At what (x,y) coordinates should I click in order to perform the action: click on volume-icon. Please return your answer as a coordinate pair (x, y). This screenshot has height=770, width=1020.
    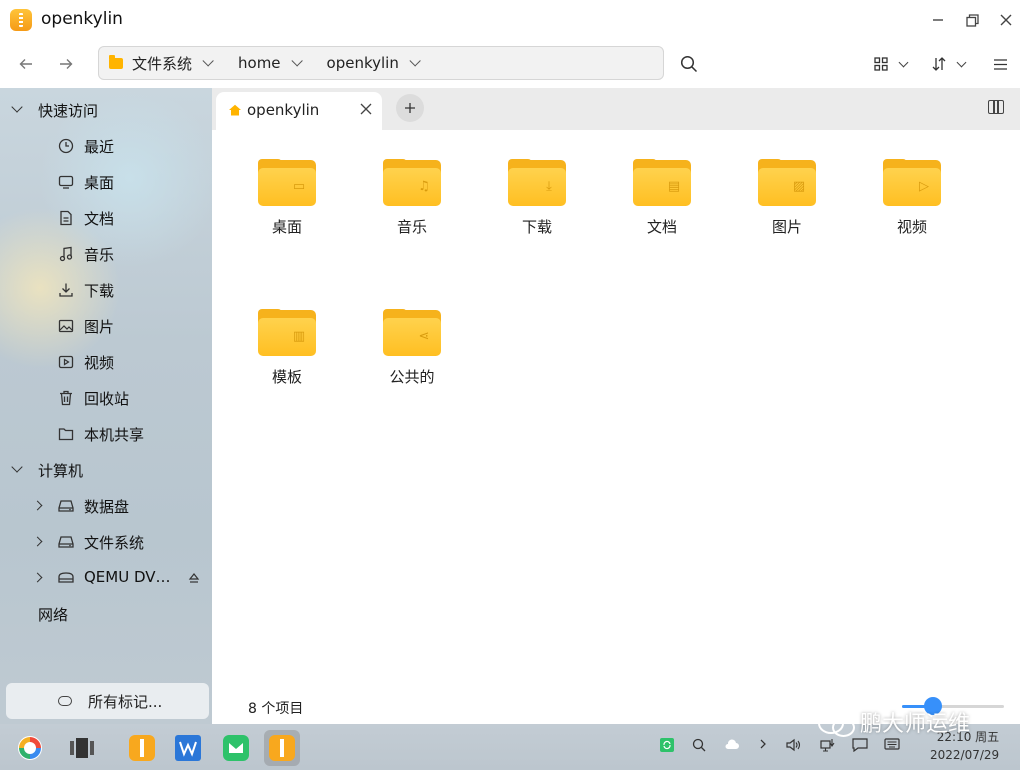
    Looking at the image, I should click on (794, 745).